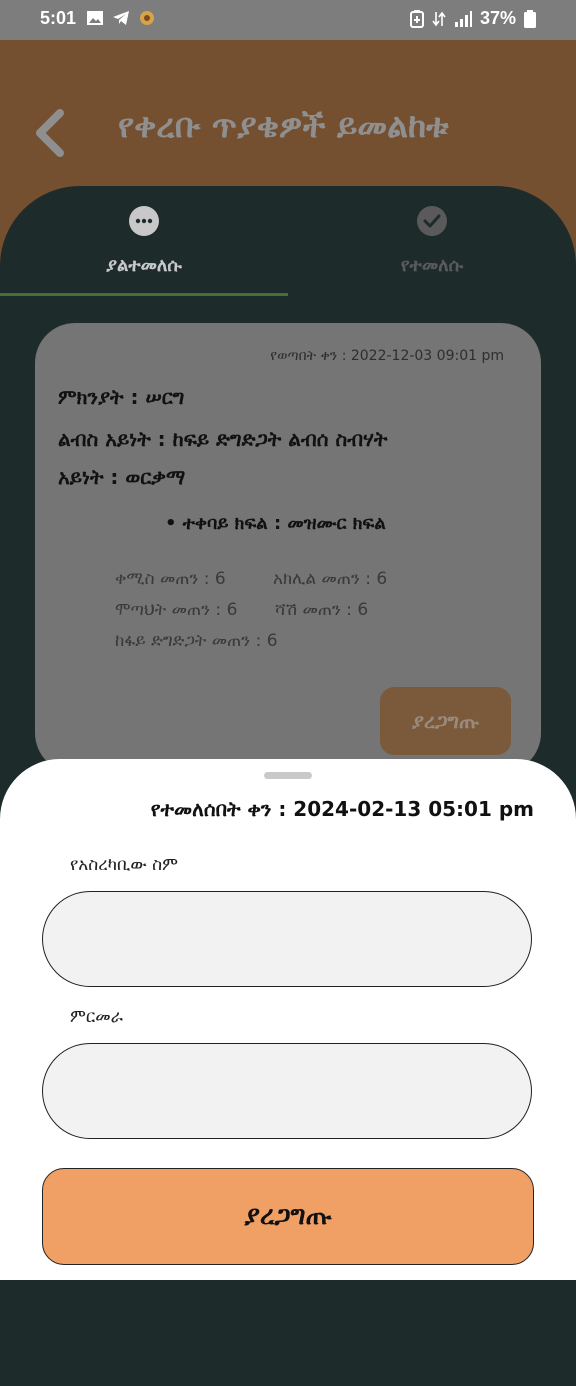  I want to click on card-confirm-button: ያረጋግጡ, so click(445, 721).